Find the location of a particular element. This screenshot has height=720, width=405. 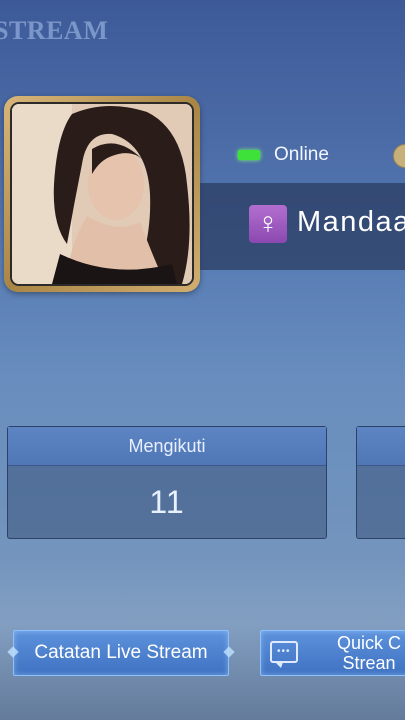

live-stream-history-button: Catatan Live Stream is located at coordinates (121, 653).